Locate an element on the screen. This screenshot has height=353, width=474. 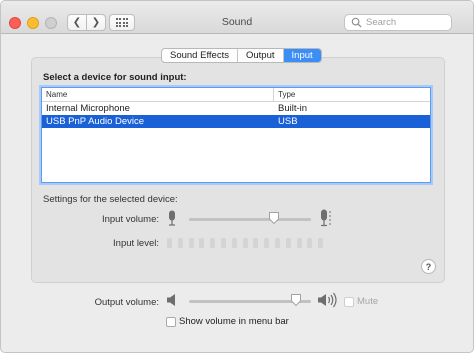
input-volume-slider is located at coordinates (250, 219).